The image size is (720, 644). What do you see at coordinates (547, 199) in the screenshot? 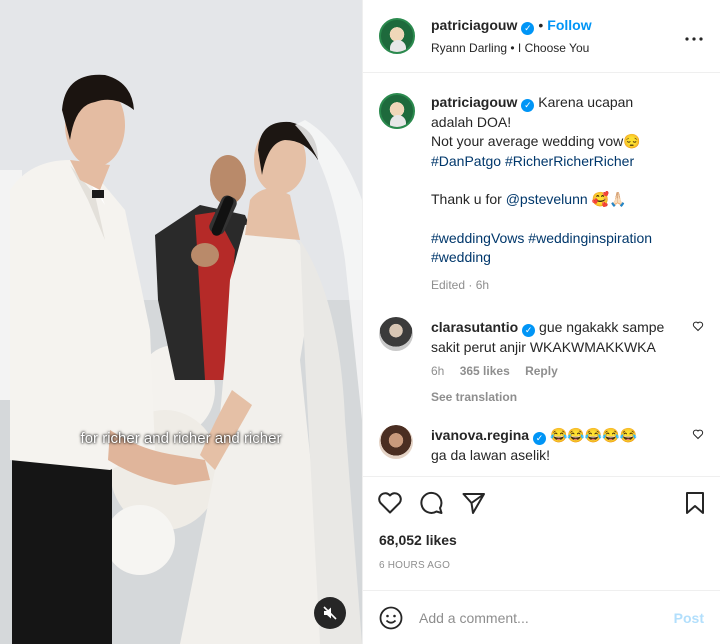
I see `mention-link: @pstevelunn` at bounding box center [547, 199].